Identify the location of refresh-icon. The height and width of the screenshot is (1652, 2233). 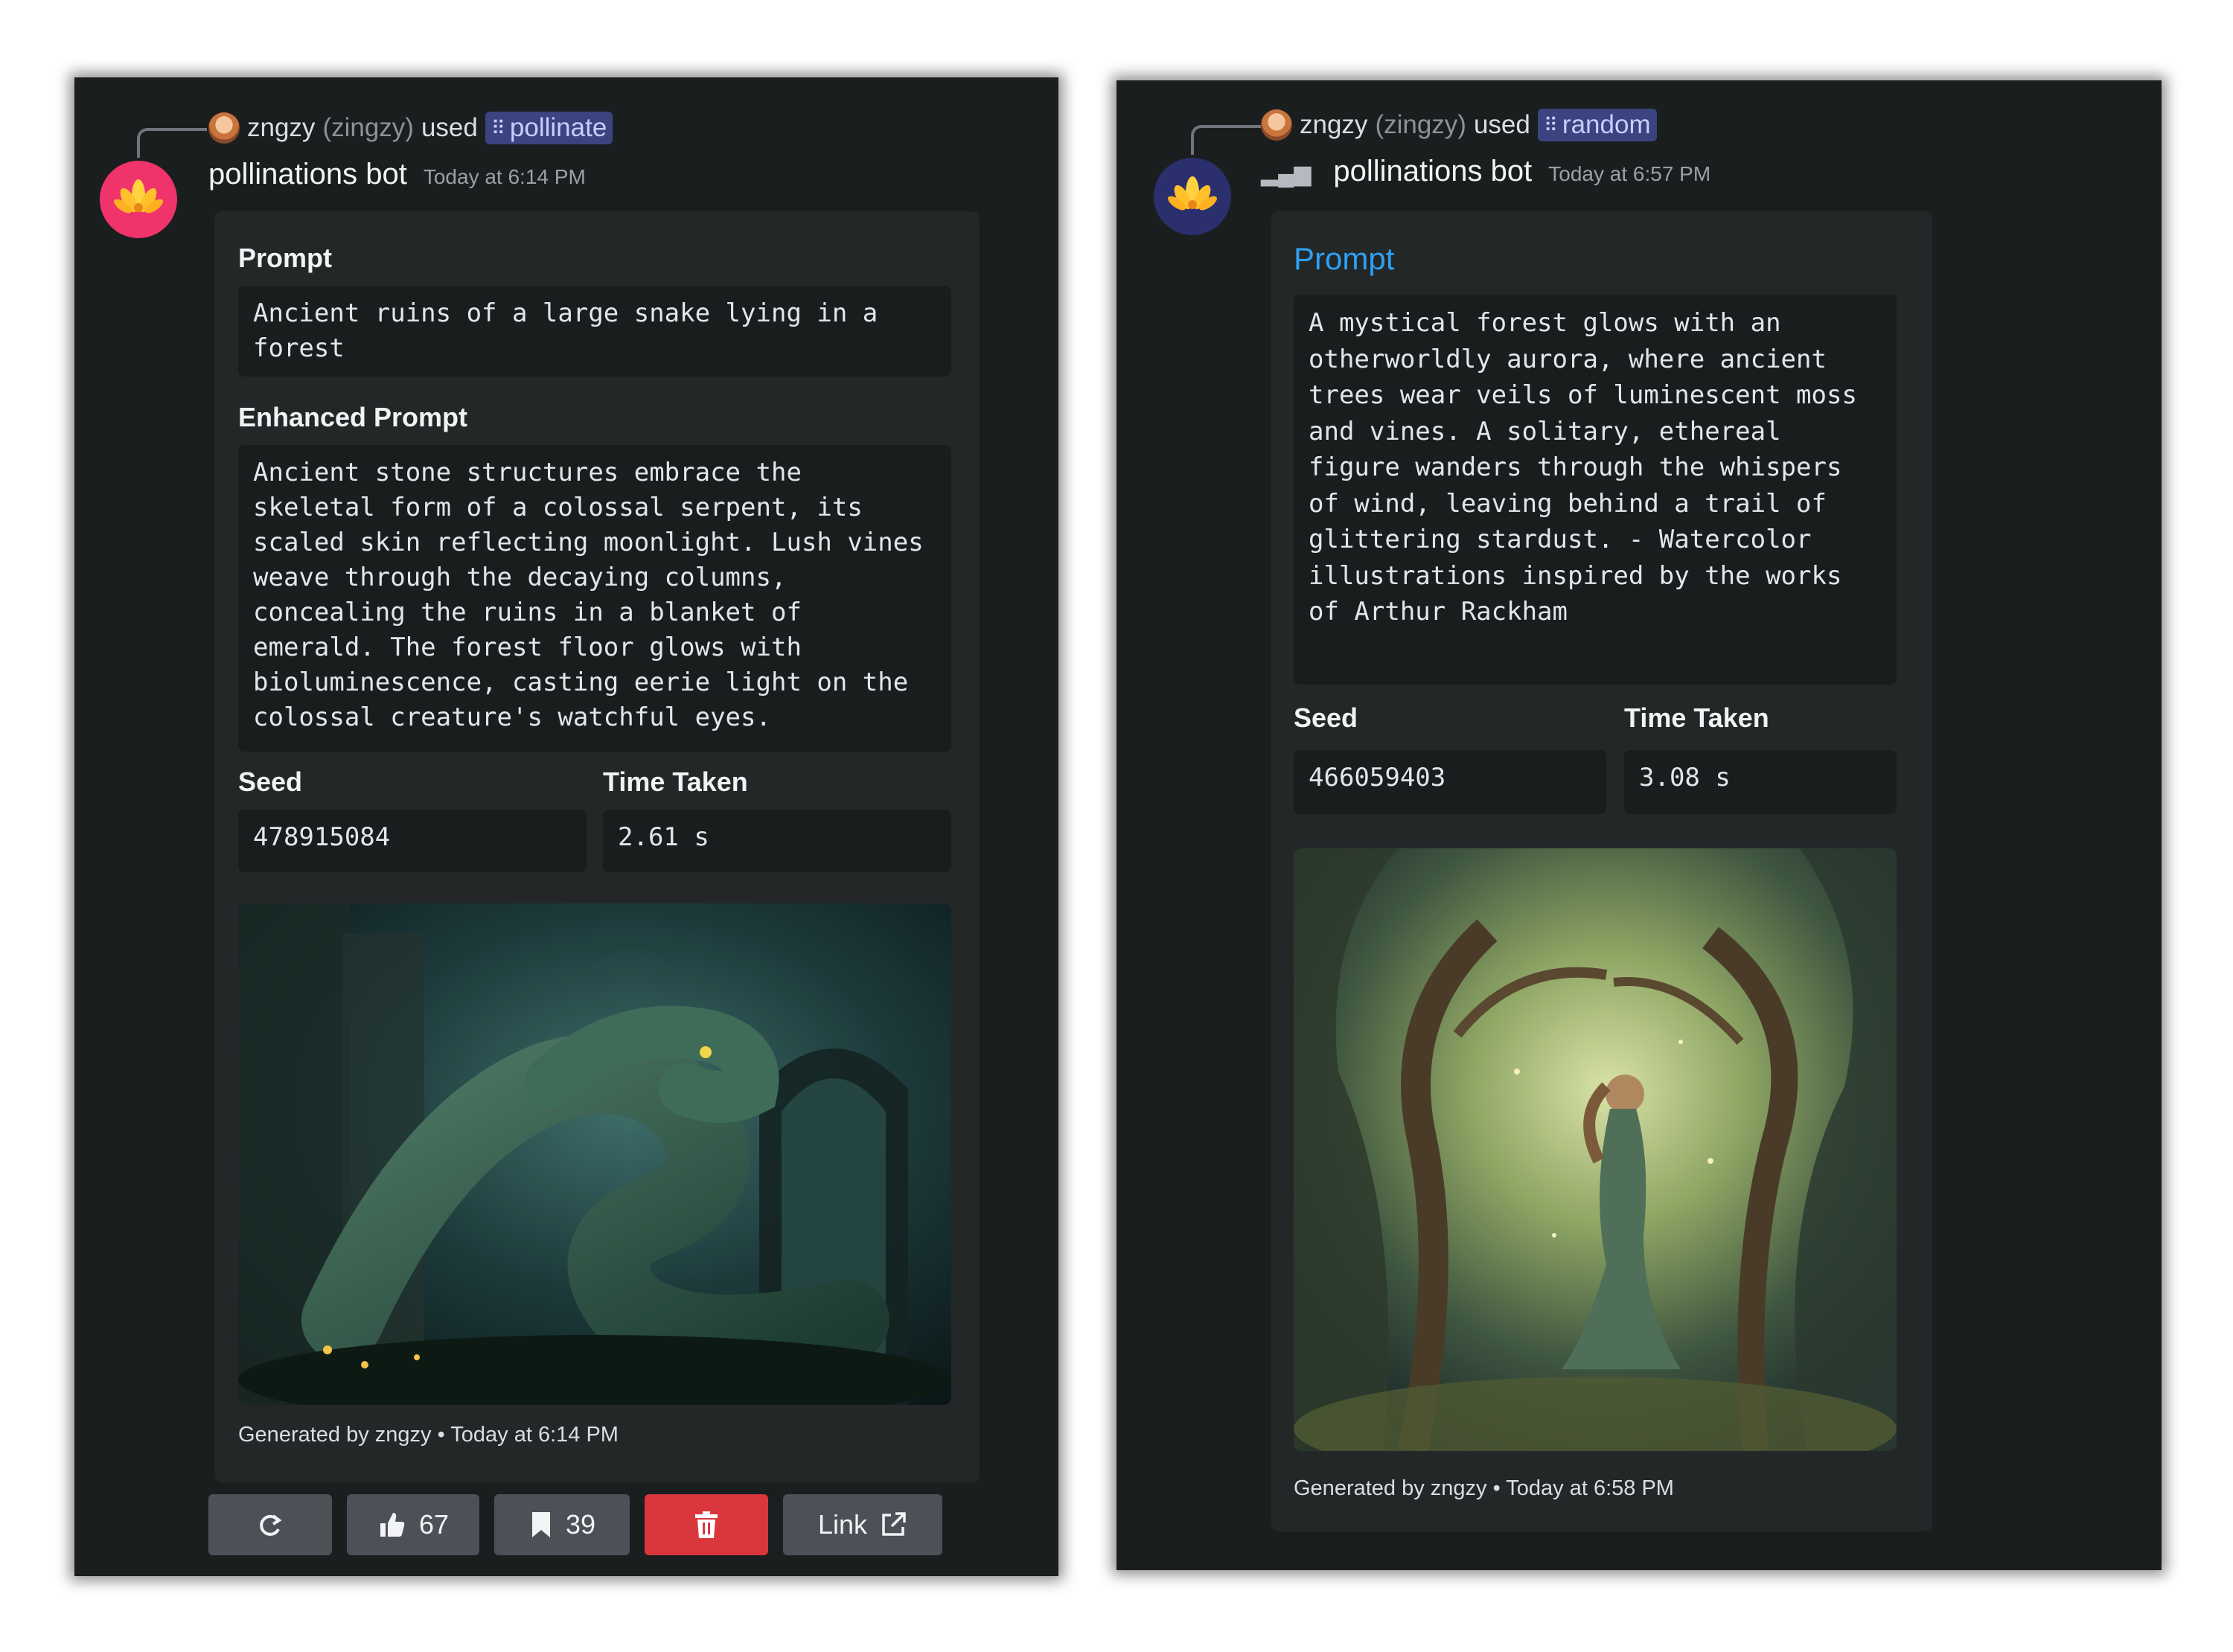
(271, 1525).